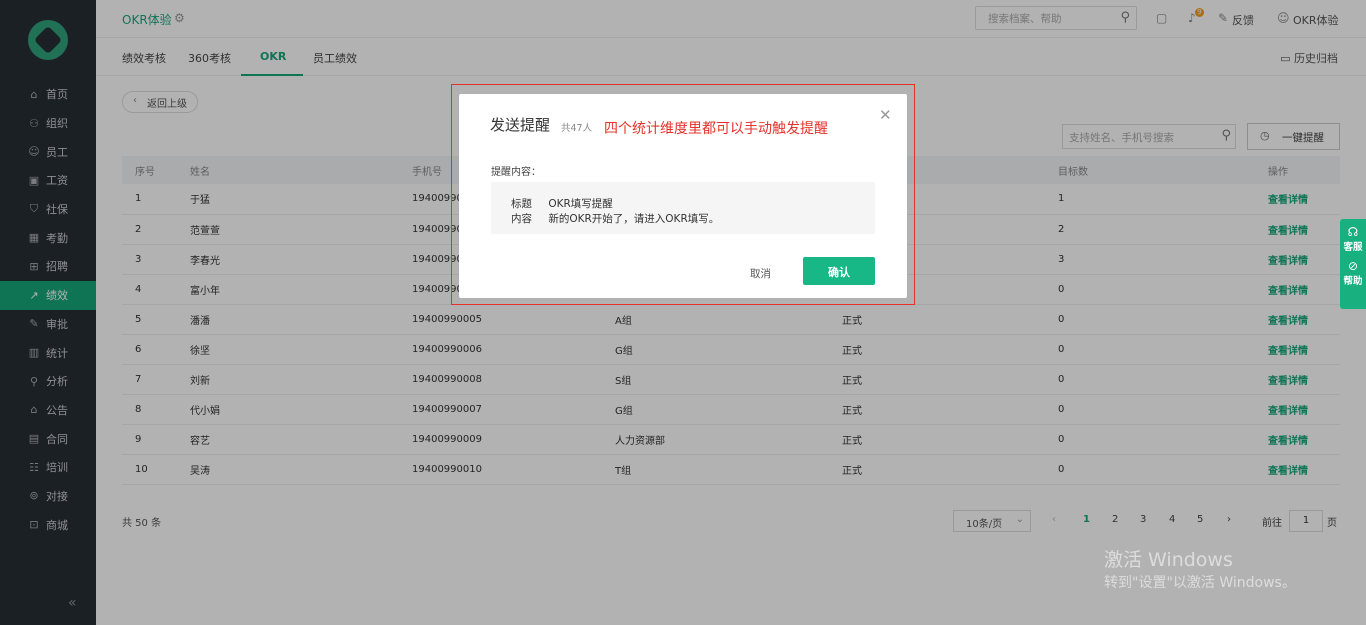 This screenshot has width=1366, height=625. I want to click on windows-activation-title: 激活 Windows, so click(1168, 560).